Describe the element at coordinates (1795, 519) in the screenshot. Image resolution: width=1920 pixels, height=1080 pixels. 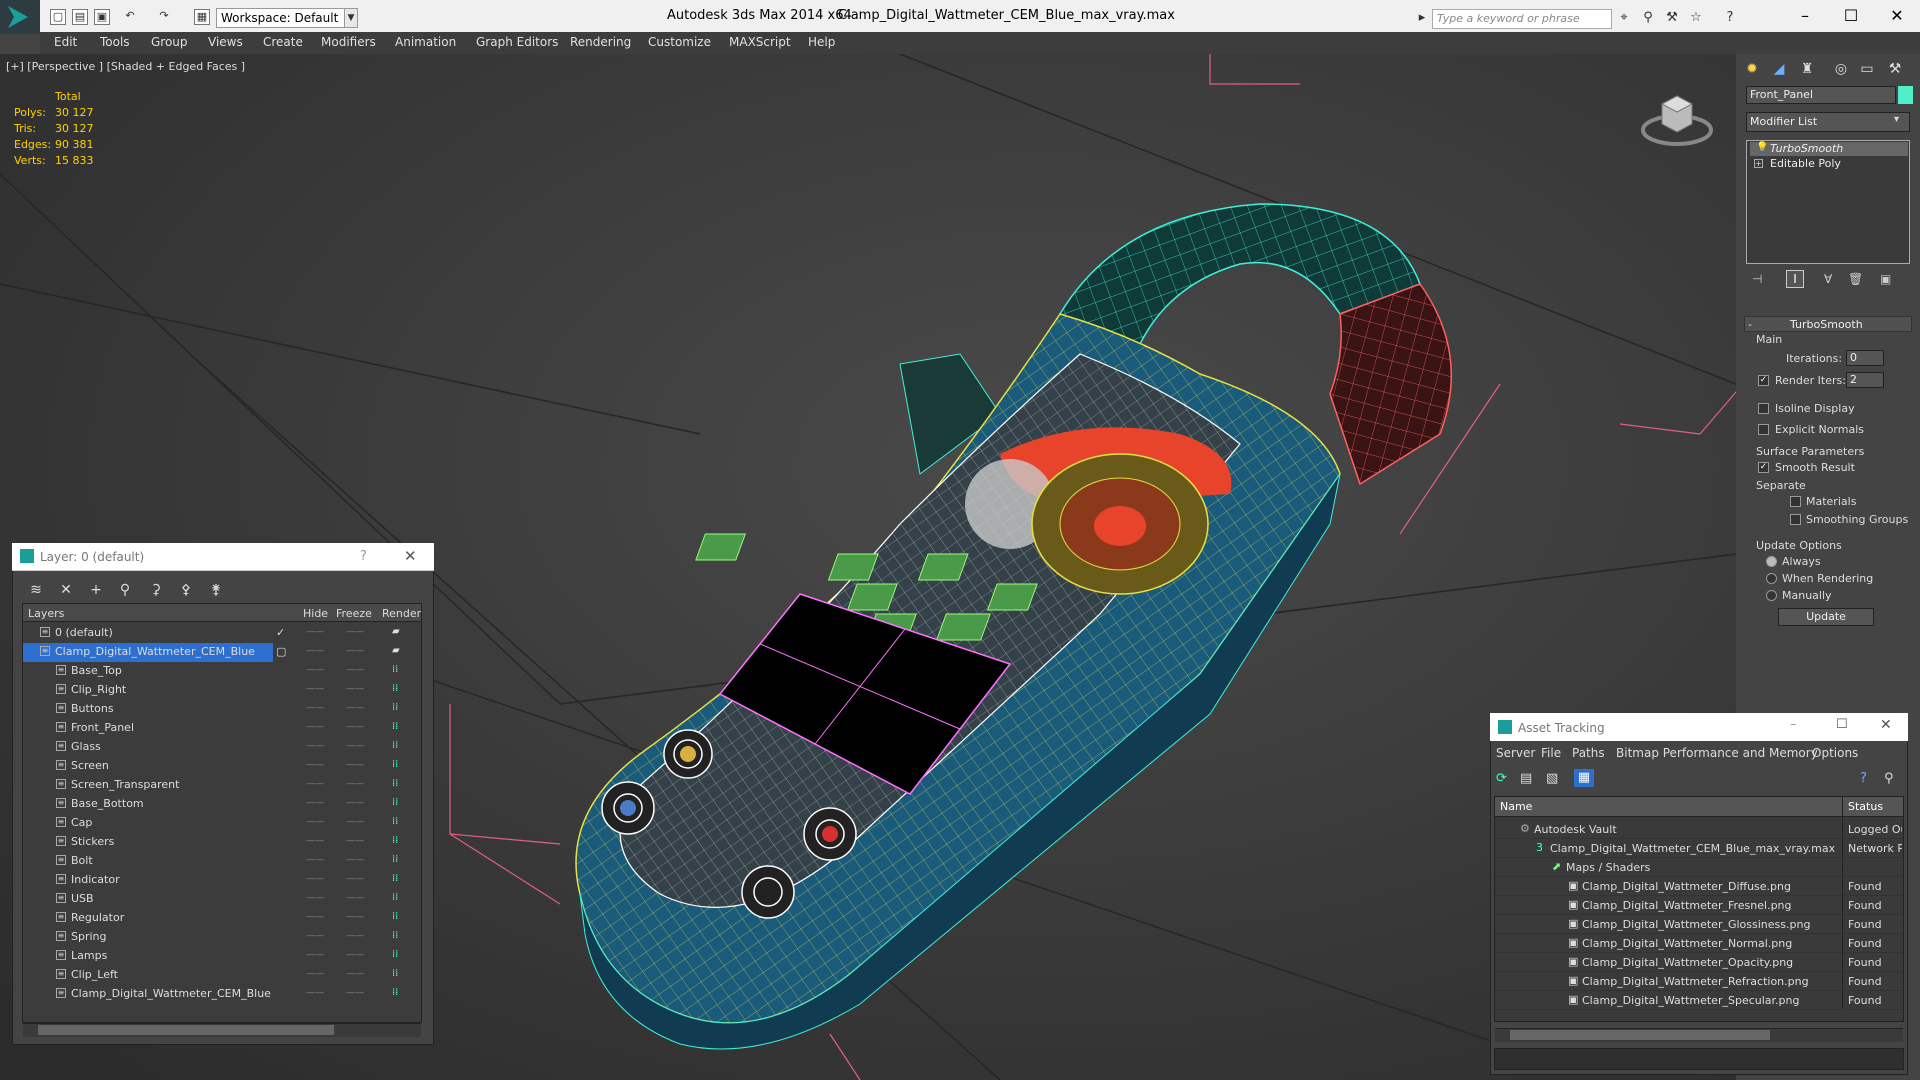
I see `smoothing-groups-checkbox` at that location.